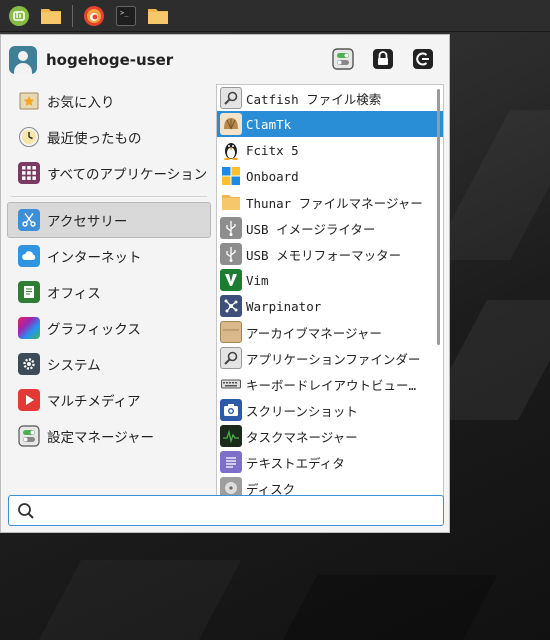 This screenshot has height=640, width=550. I want to click on app-catfish: Catfish ファイル検索, so click(330, 98).